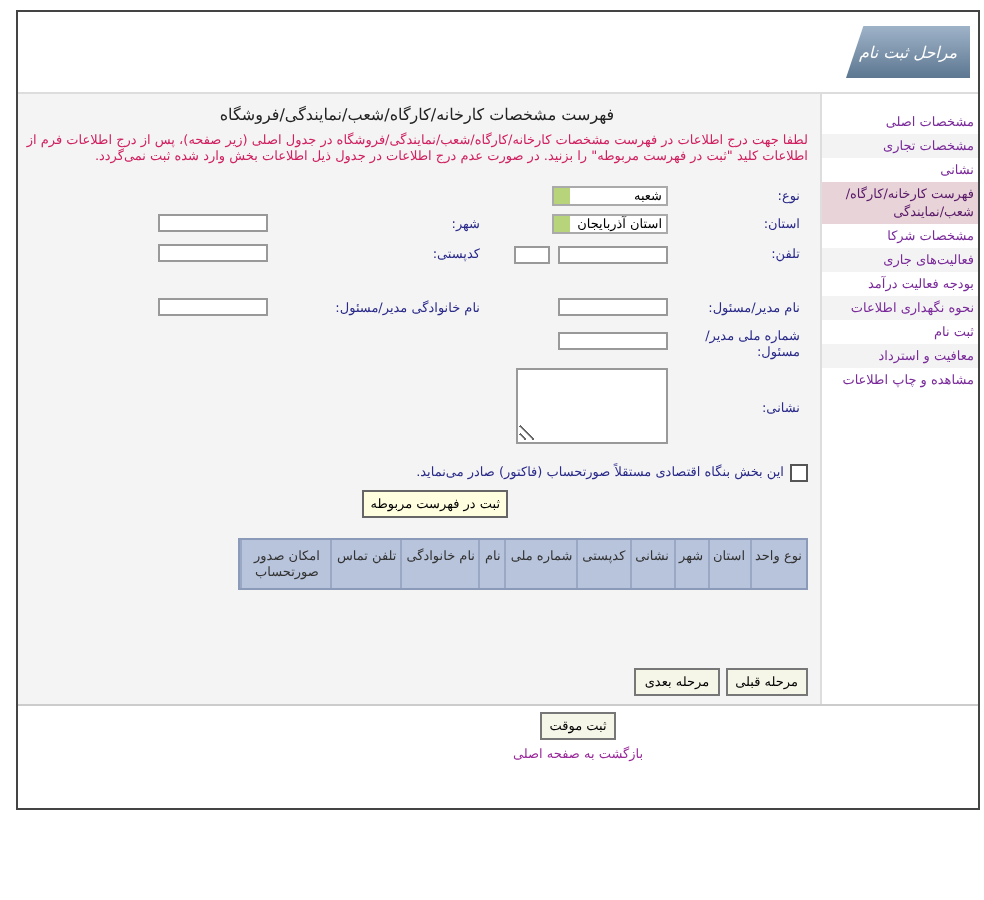  Describe the element at coordinates (417, 115) in the screenshot. I see `form-title: فهرست مشخصات کارخانه/کارگاه/شعب/نمایندگی/فروشگاه` at that location.